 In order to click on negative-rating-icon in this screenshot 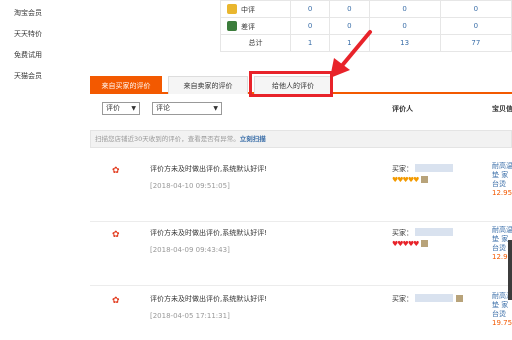, I will do `click(232, 25)`.